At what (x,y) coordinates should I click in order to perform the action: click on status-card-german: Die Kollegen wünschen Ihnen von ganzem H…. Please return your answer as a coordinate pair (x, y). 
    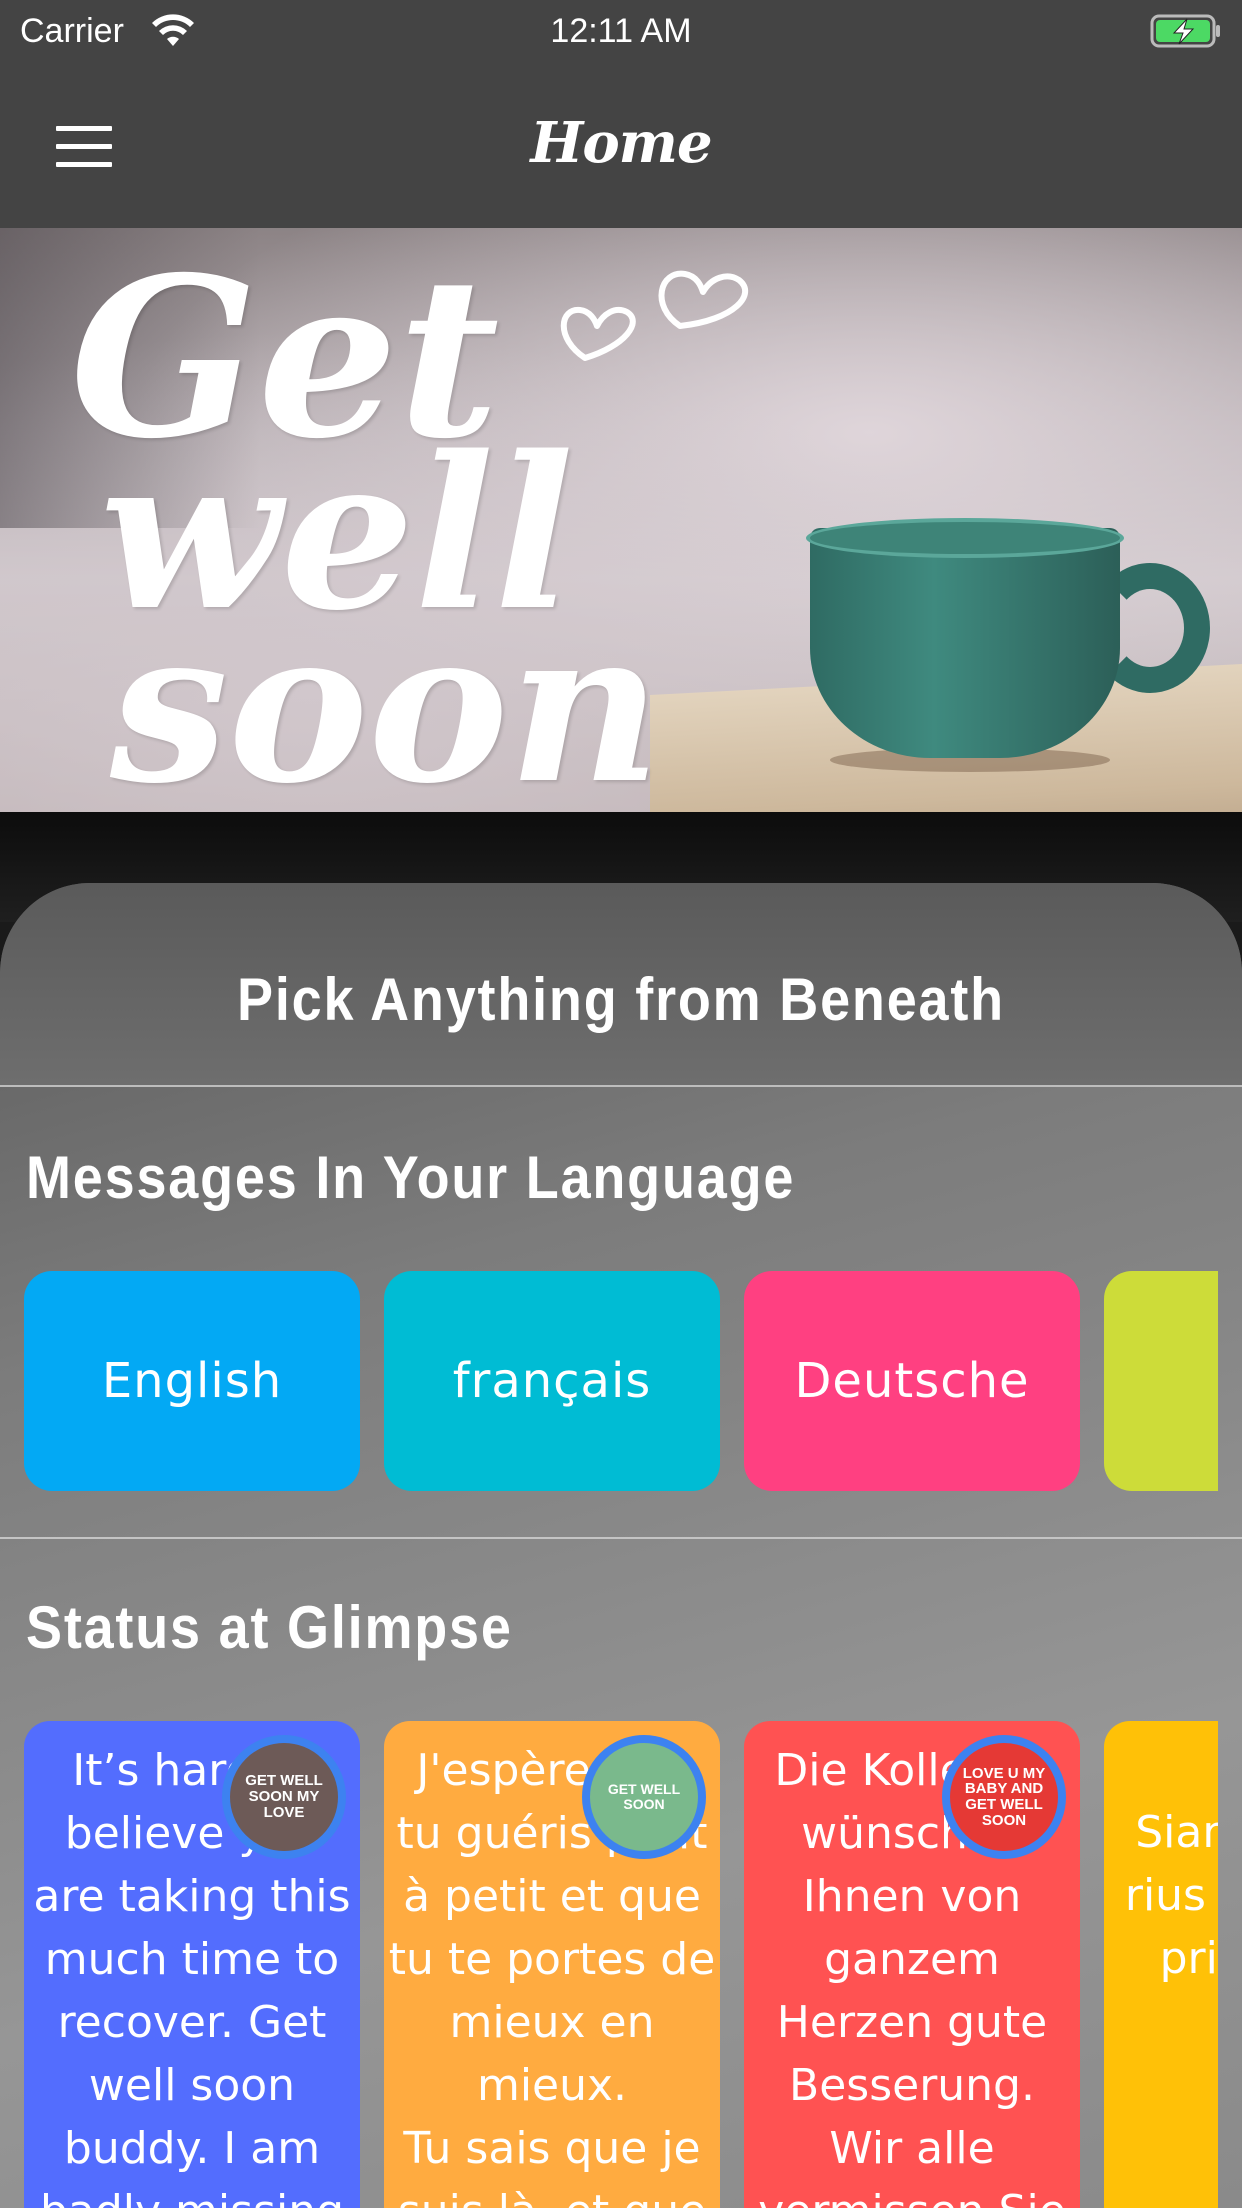
    Looking at the image, I should click on (912, 1964).